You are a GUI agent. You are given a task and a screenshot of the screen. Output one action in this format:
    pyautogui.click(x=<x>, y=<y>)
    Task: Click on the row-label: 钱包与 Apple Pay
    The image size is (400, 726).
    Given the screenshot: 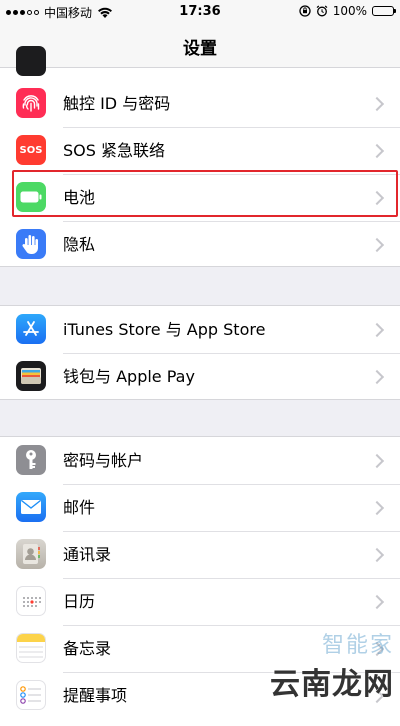 What is the action you would take?
    pyautogui.click(x=129, y=376)
    